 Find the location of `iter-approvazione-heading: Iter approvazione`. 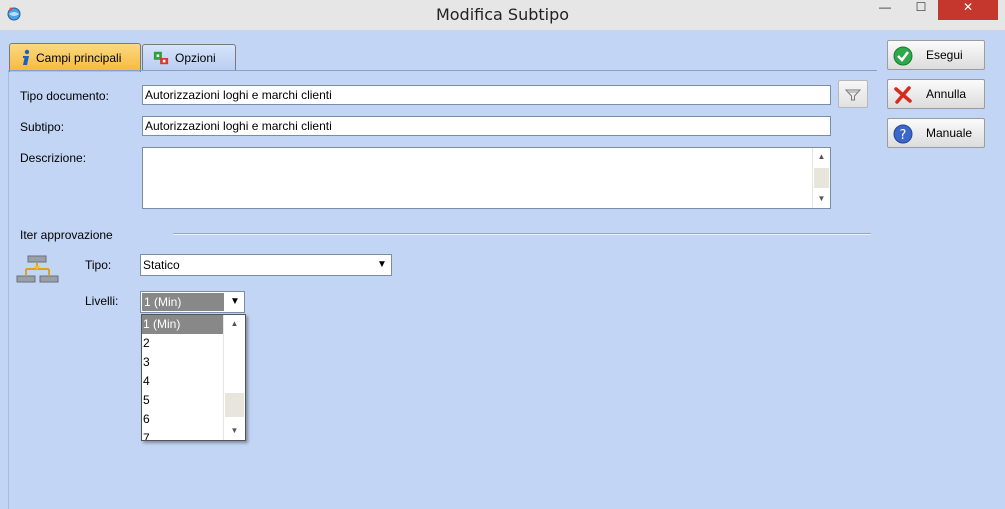

iter-approvazione-heading: Iter approvazione is located at coordinates (66, 235).